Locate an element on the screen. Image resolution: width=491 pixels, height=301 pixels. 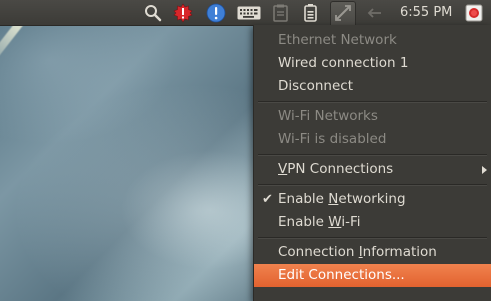
menu-item-label: Wi-Fi is disabled is located at coordinates (332, 139).